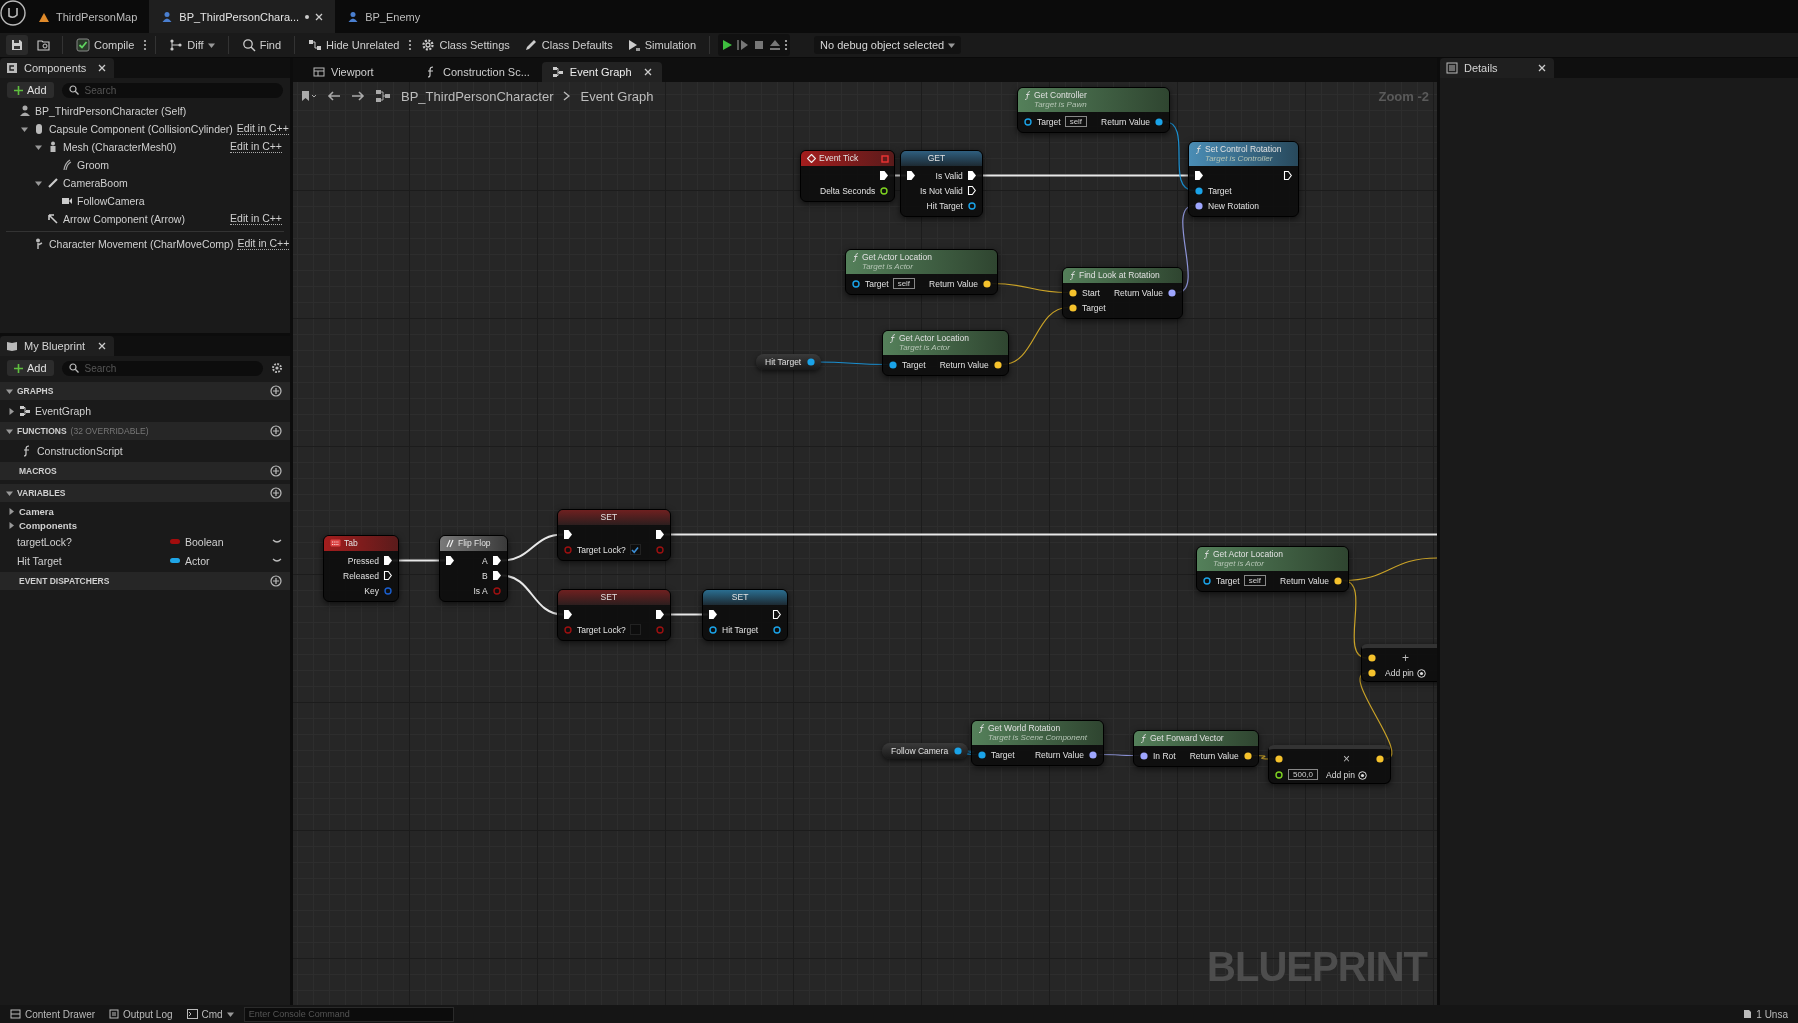  I want to click on variable-category: Camera, so click(36, 511).